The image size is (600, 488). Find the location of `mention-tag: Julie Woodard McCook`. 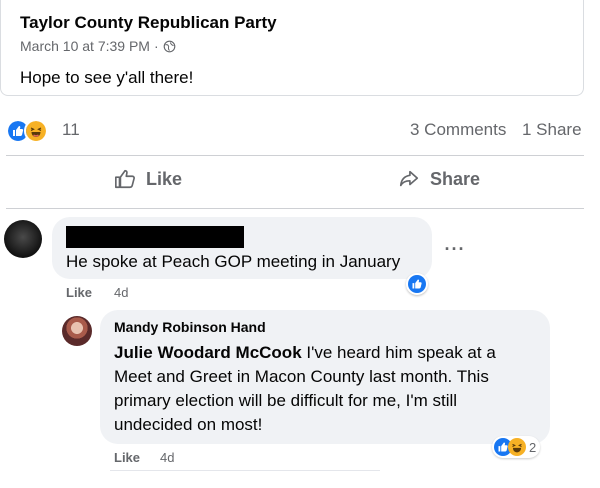

mention-tag: Julie Woodard McCook is located at coordinates (208, 352).